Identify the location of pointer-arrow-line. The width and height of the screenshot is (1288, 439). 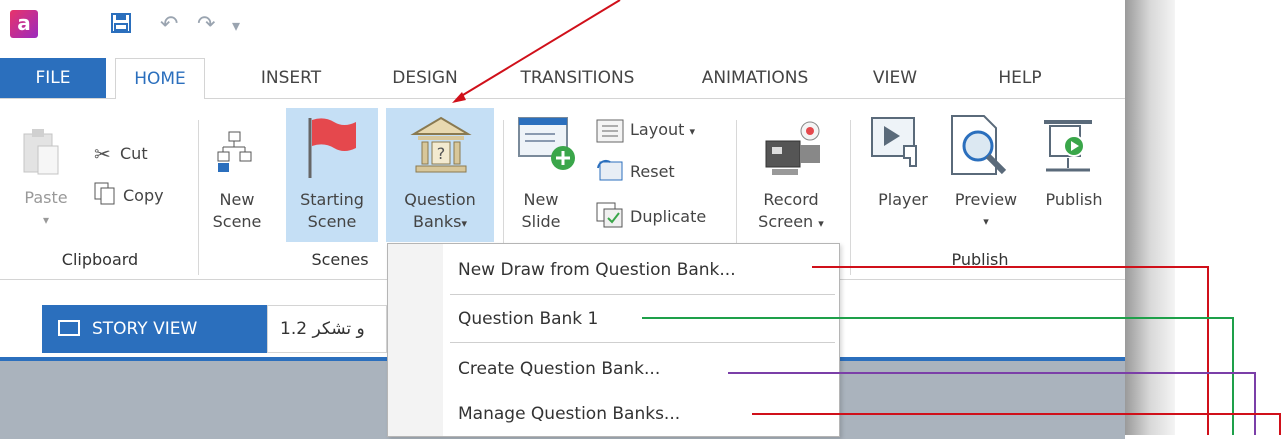
(539, 49).